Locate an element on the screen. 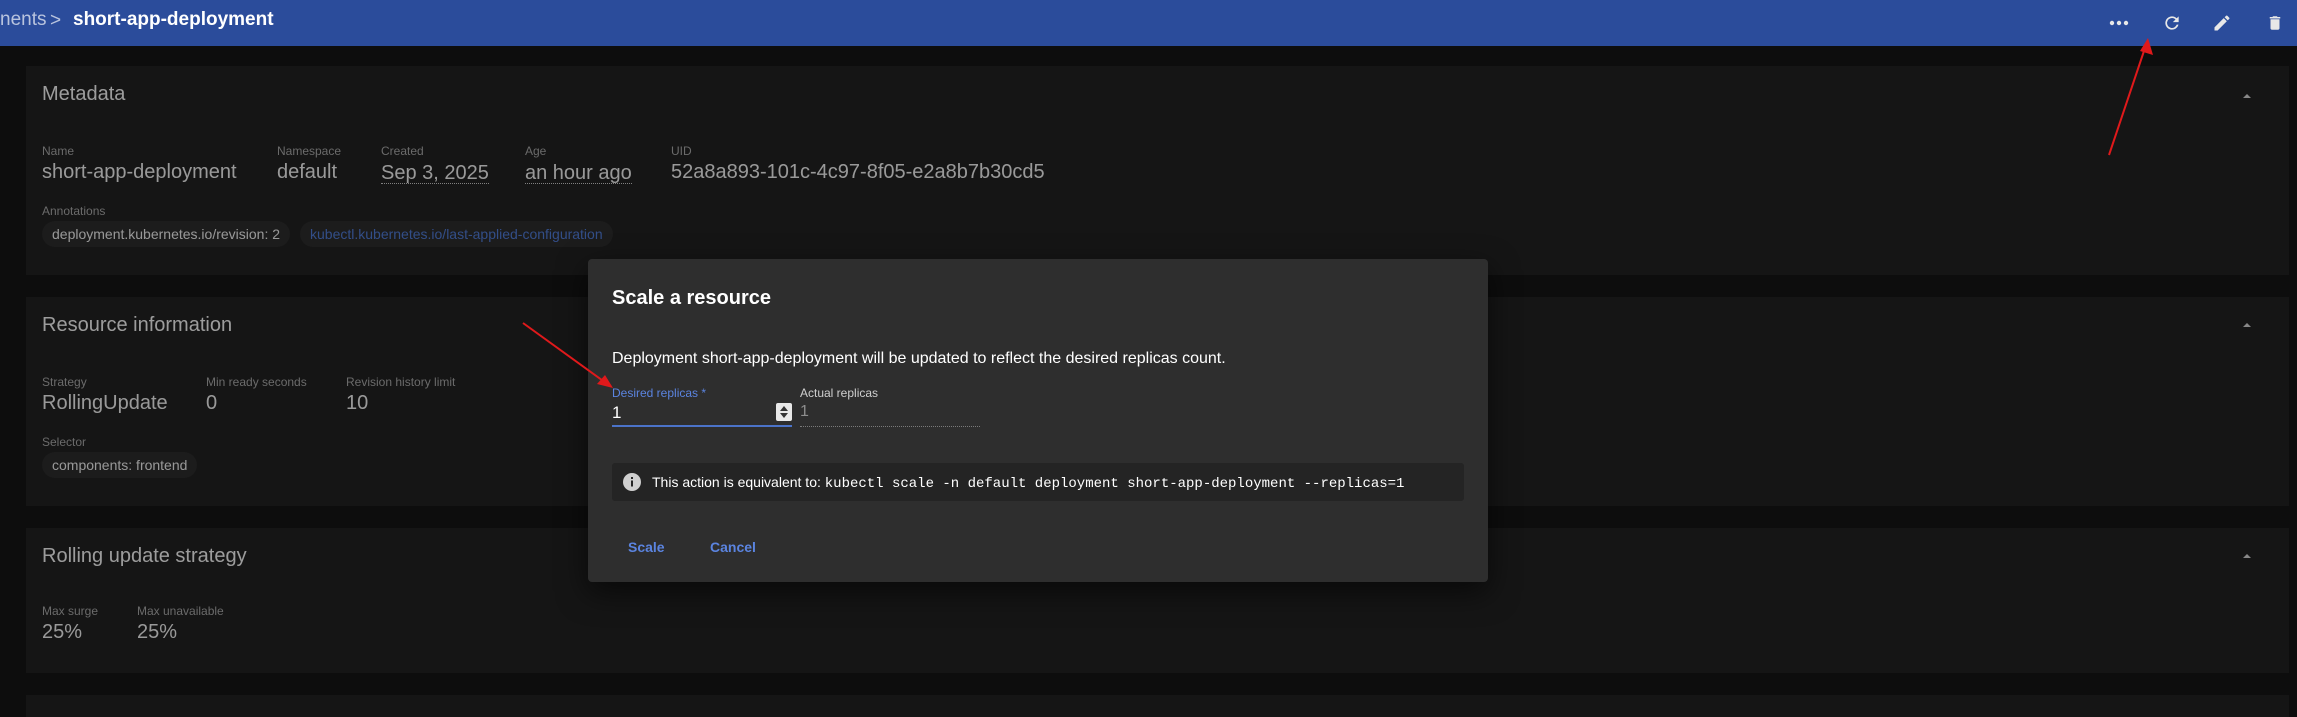  breadcrumb-parent: nents is located at coordinates (23, 20).